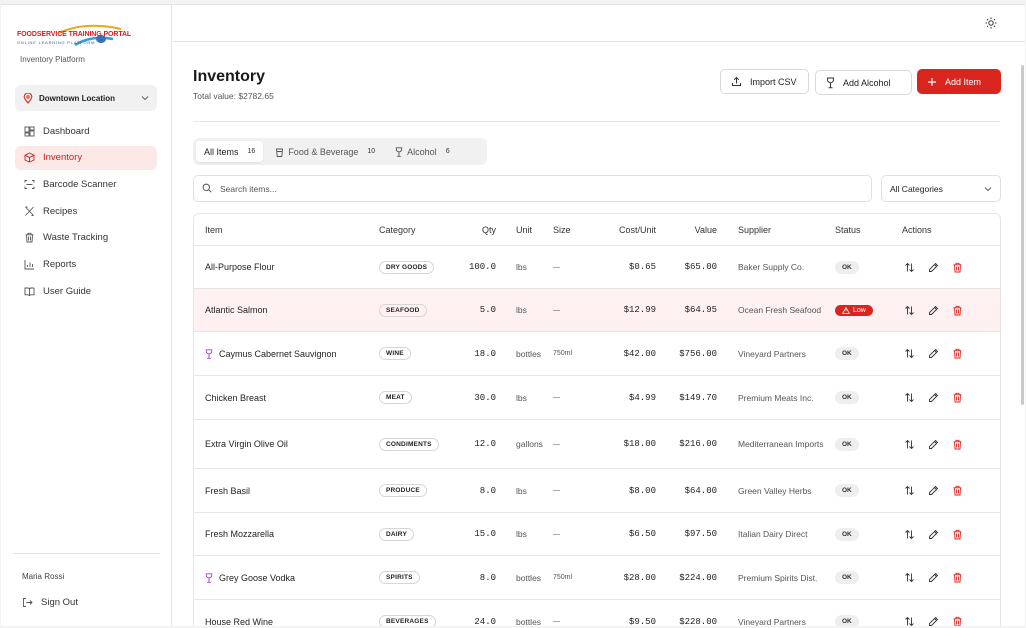  I want to click on sidebar-item-label: User Guide, so click(67, 291).